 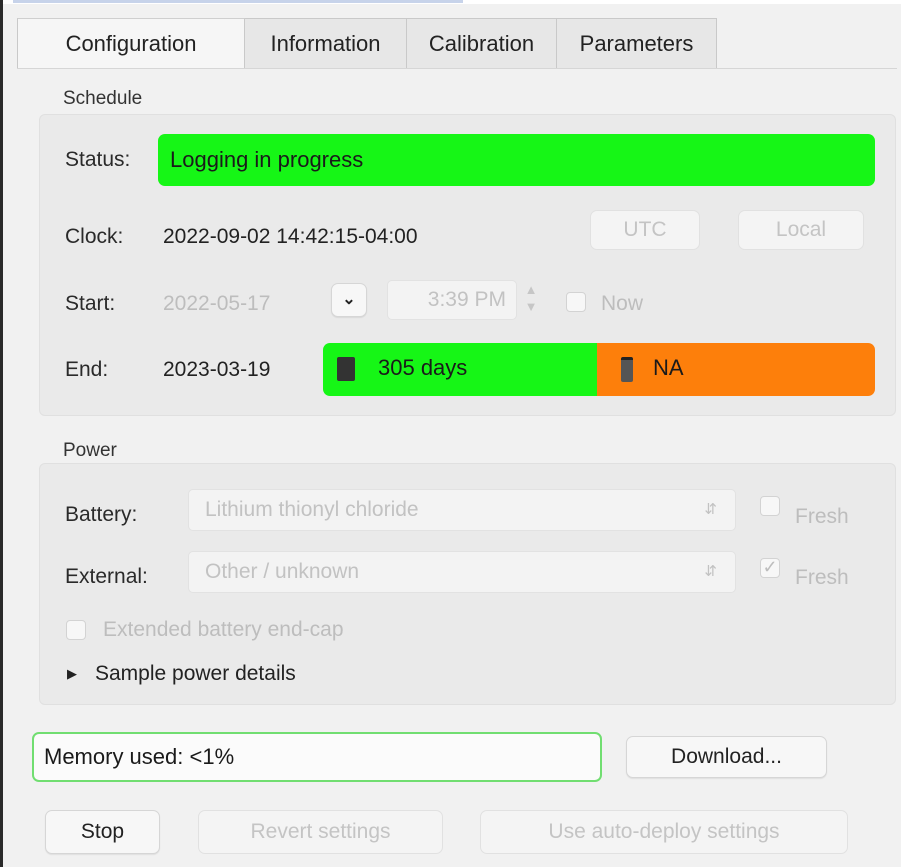 I want to click on memory-chip-icon, so click(x=346, y=369).